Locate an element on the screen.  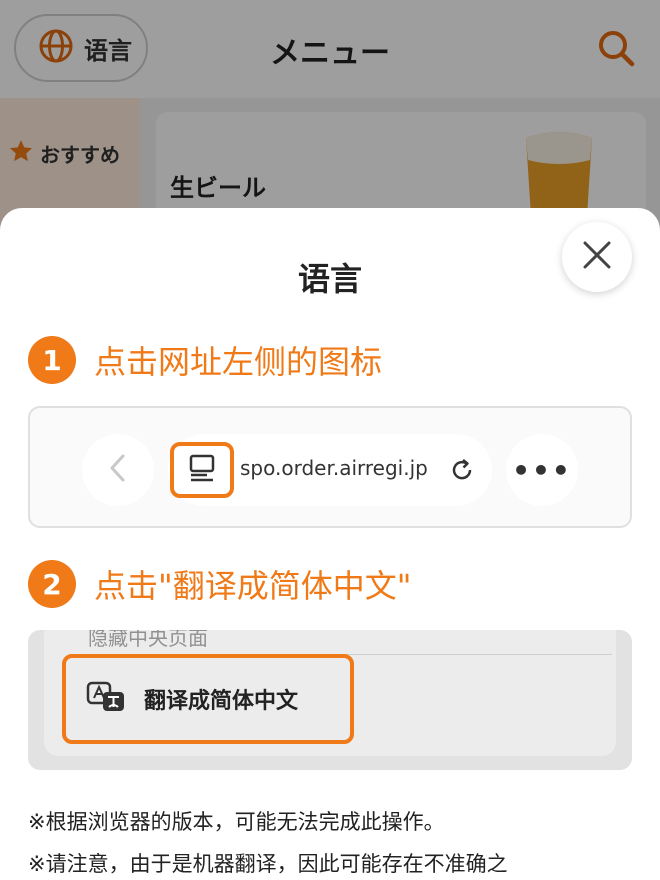
faded-menu-item: 隐藏中央页面 is located at coordinates (148, 640).